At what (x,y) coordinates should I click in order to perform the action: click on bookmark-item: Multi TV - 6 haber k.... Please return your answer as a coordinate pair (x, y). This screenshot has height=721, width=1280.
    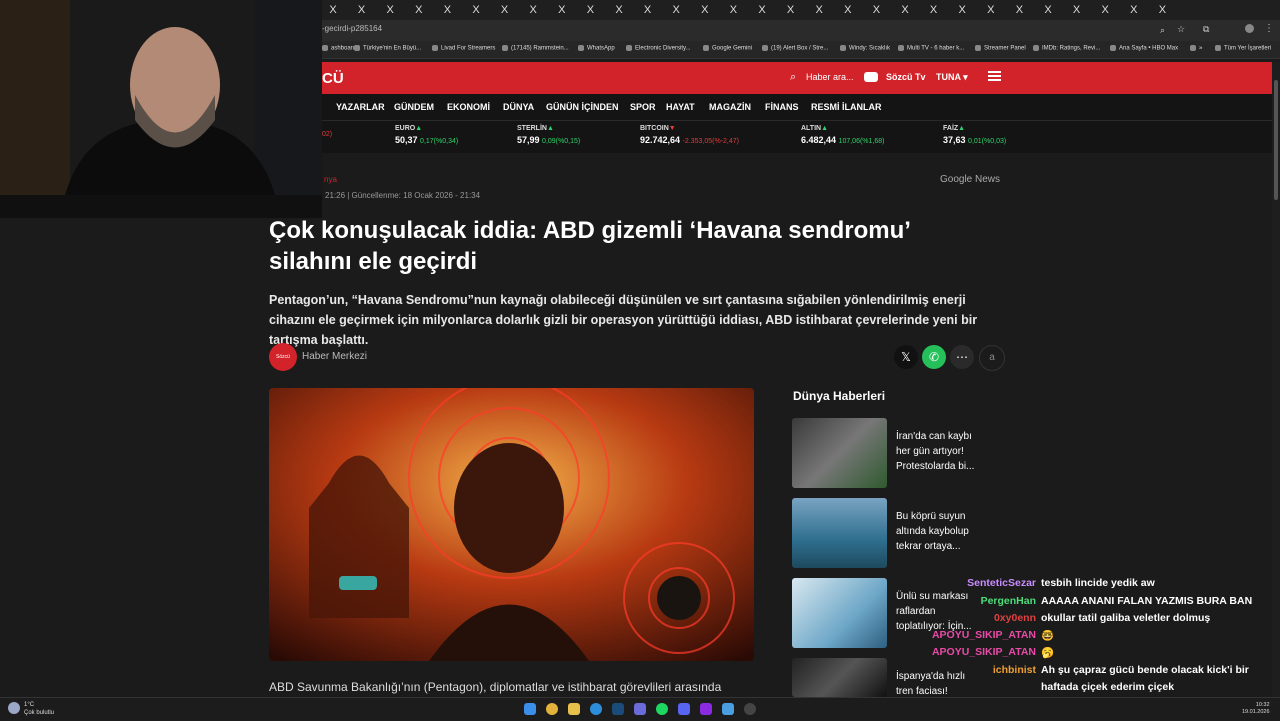
    Looking at the image, I should click on (931, 48).